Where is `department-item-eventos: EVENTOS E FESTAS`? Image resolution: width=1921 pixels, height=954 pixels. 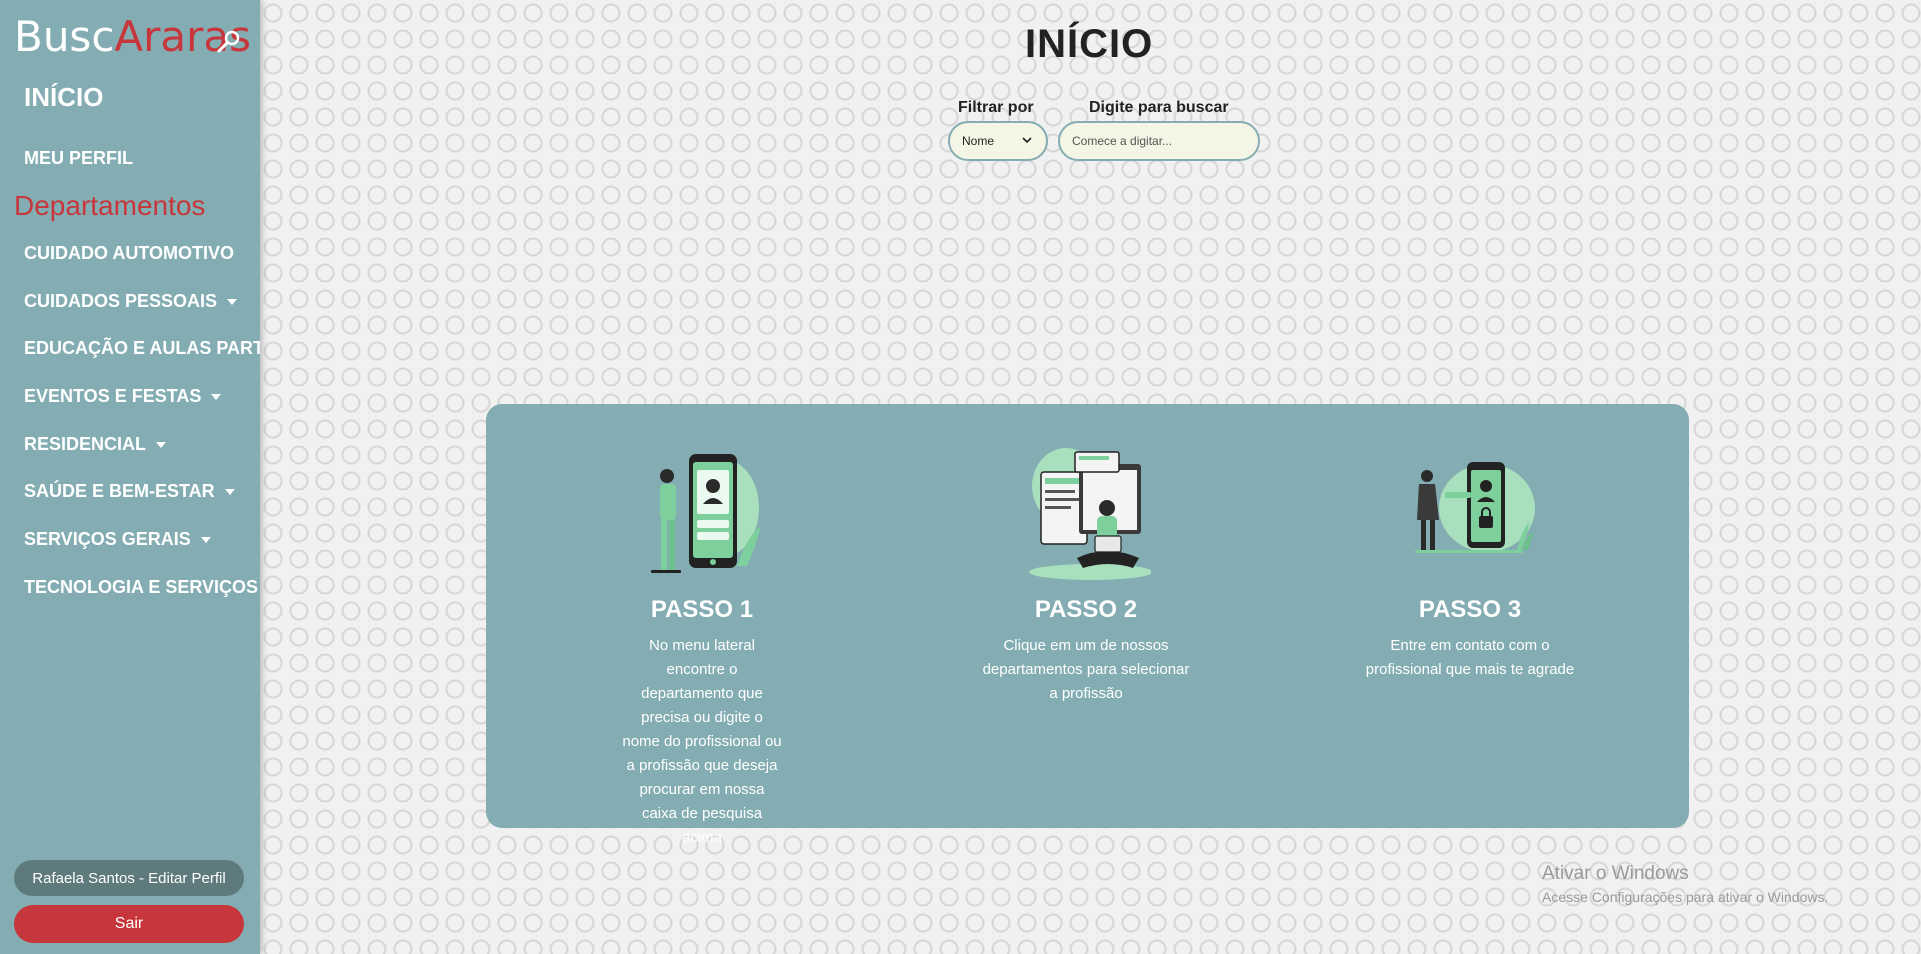 department-item-eventos: EVENTOS E FESTAS is located at coordinates (142, 410).